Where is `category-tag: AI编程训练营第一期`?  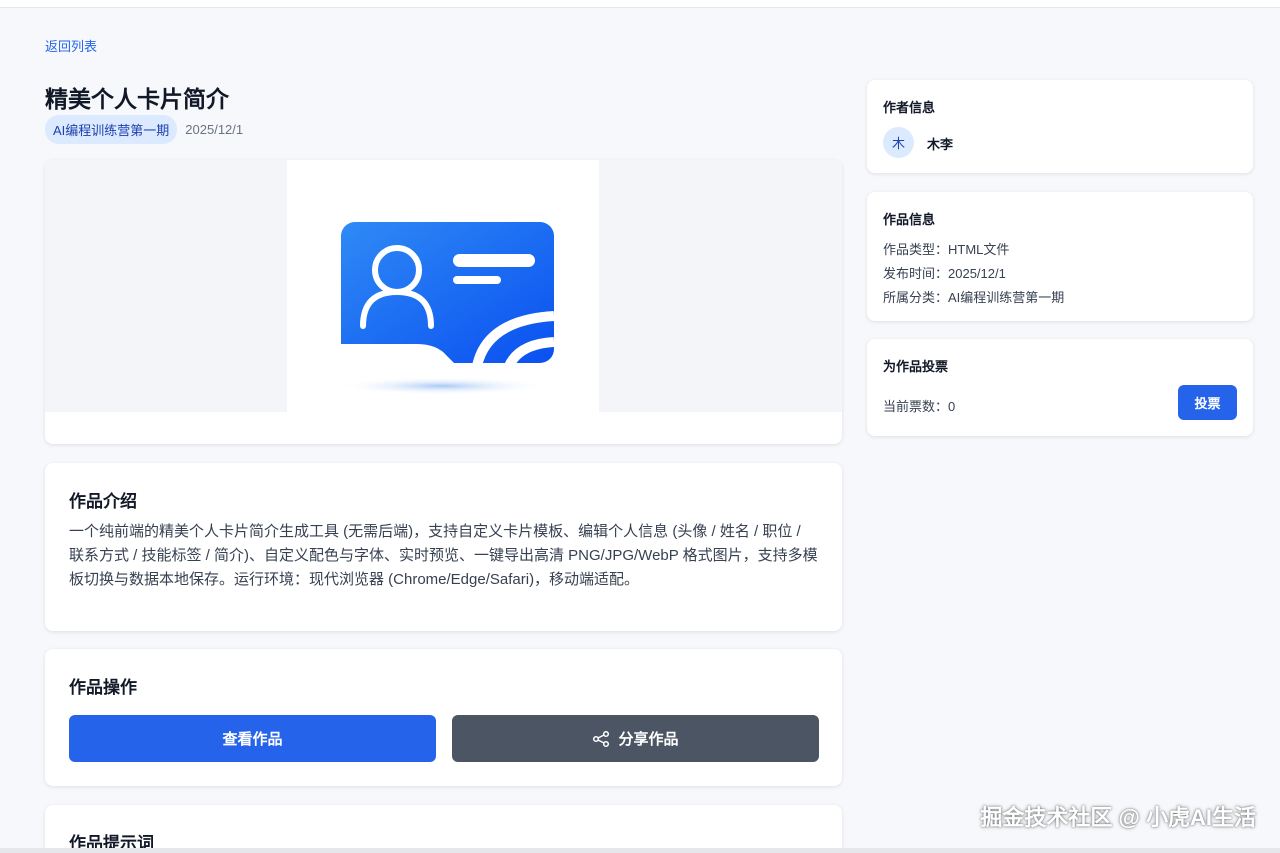
category-tag: AI编程训练营第一期 is located at coordinates (111, 129).